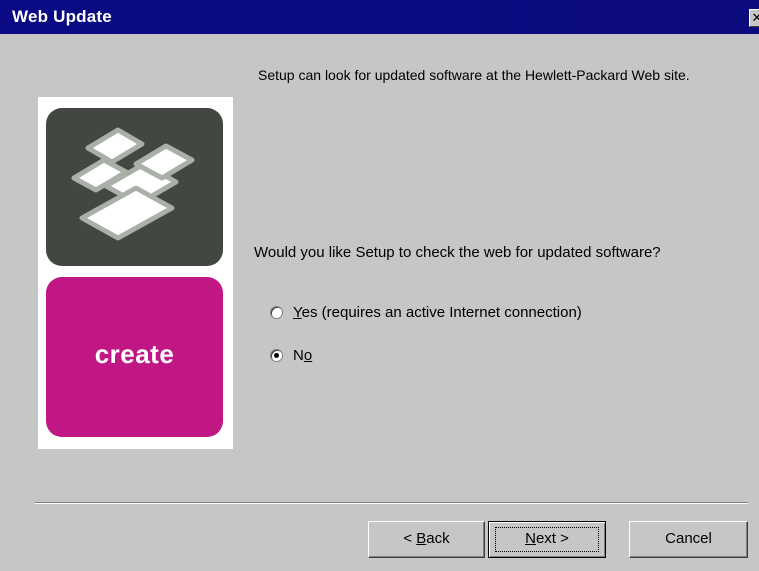 The height and width of the screenshot is (571, 759). Describe the element at coordinates (426, 539) in the screenshot. I see `back-button: < Back` at that location.